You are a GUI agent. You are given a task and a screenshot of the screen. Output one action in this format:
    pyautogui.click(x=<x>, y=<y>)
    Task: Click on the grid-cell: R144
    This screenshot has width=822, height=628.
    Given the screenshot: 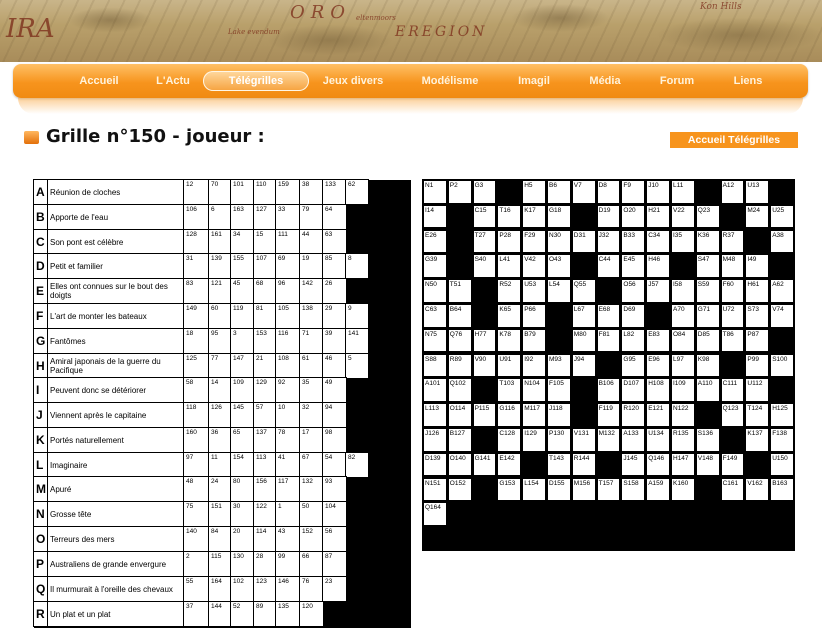 What is the action you would take?
    pyautogui.click(x=583, y=464)
    